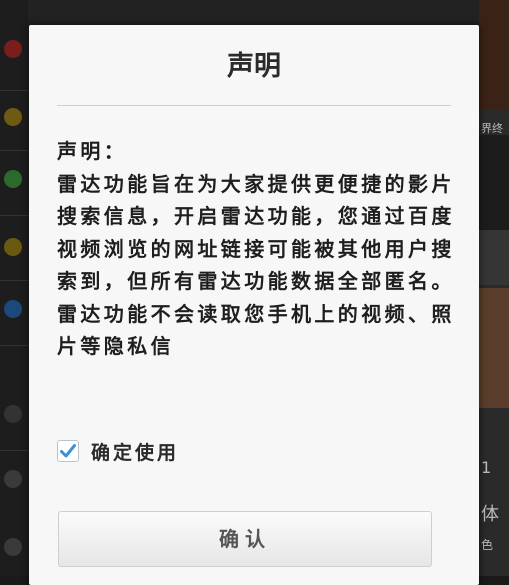 The height and width of the screenshot is (585, 509). I want to click on checkbox-label: 确定使用, so click(135, 452).